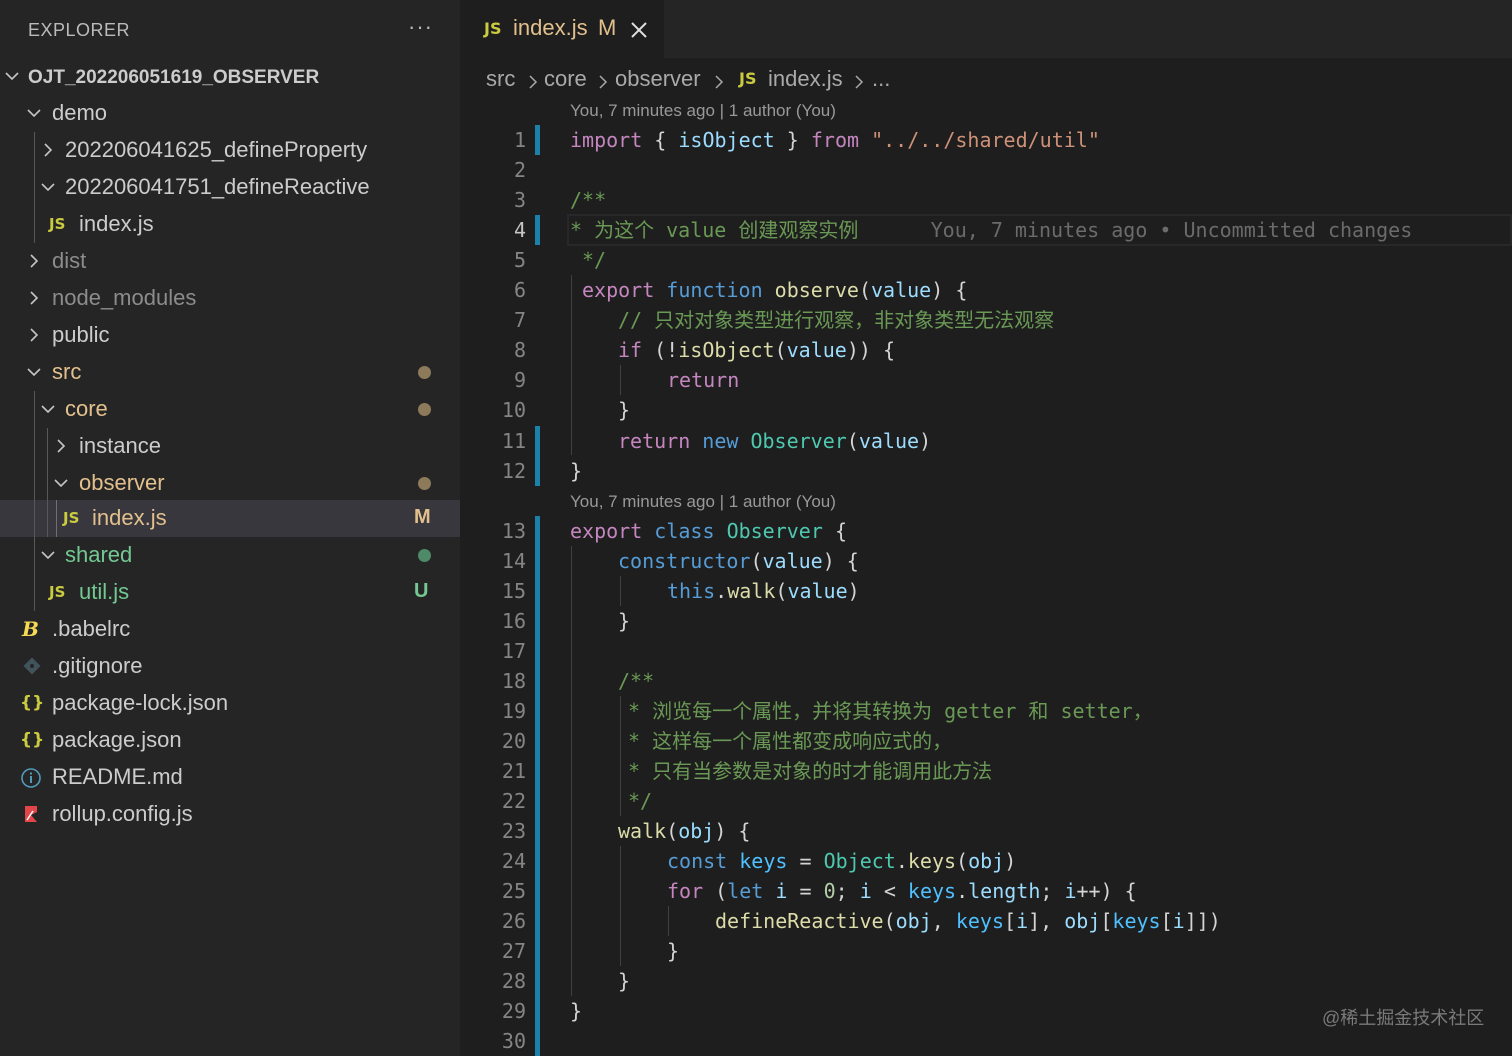 This screenshot has height=1056, width=1512. I want to click on tree-item-label: node_modules, so click(124, 297).